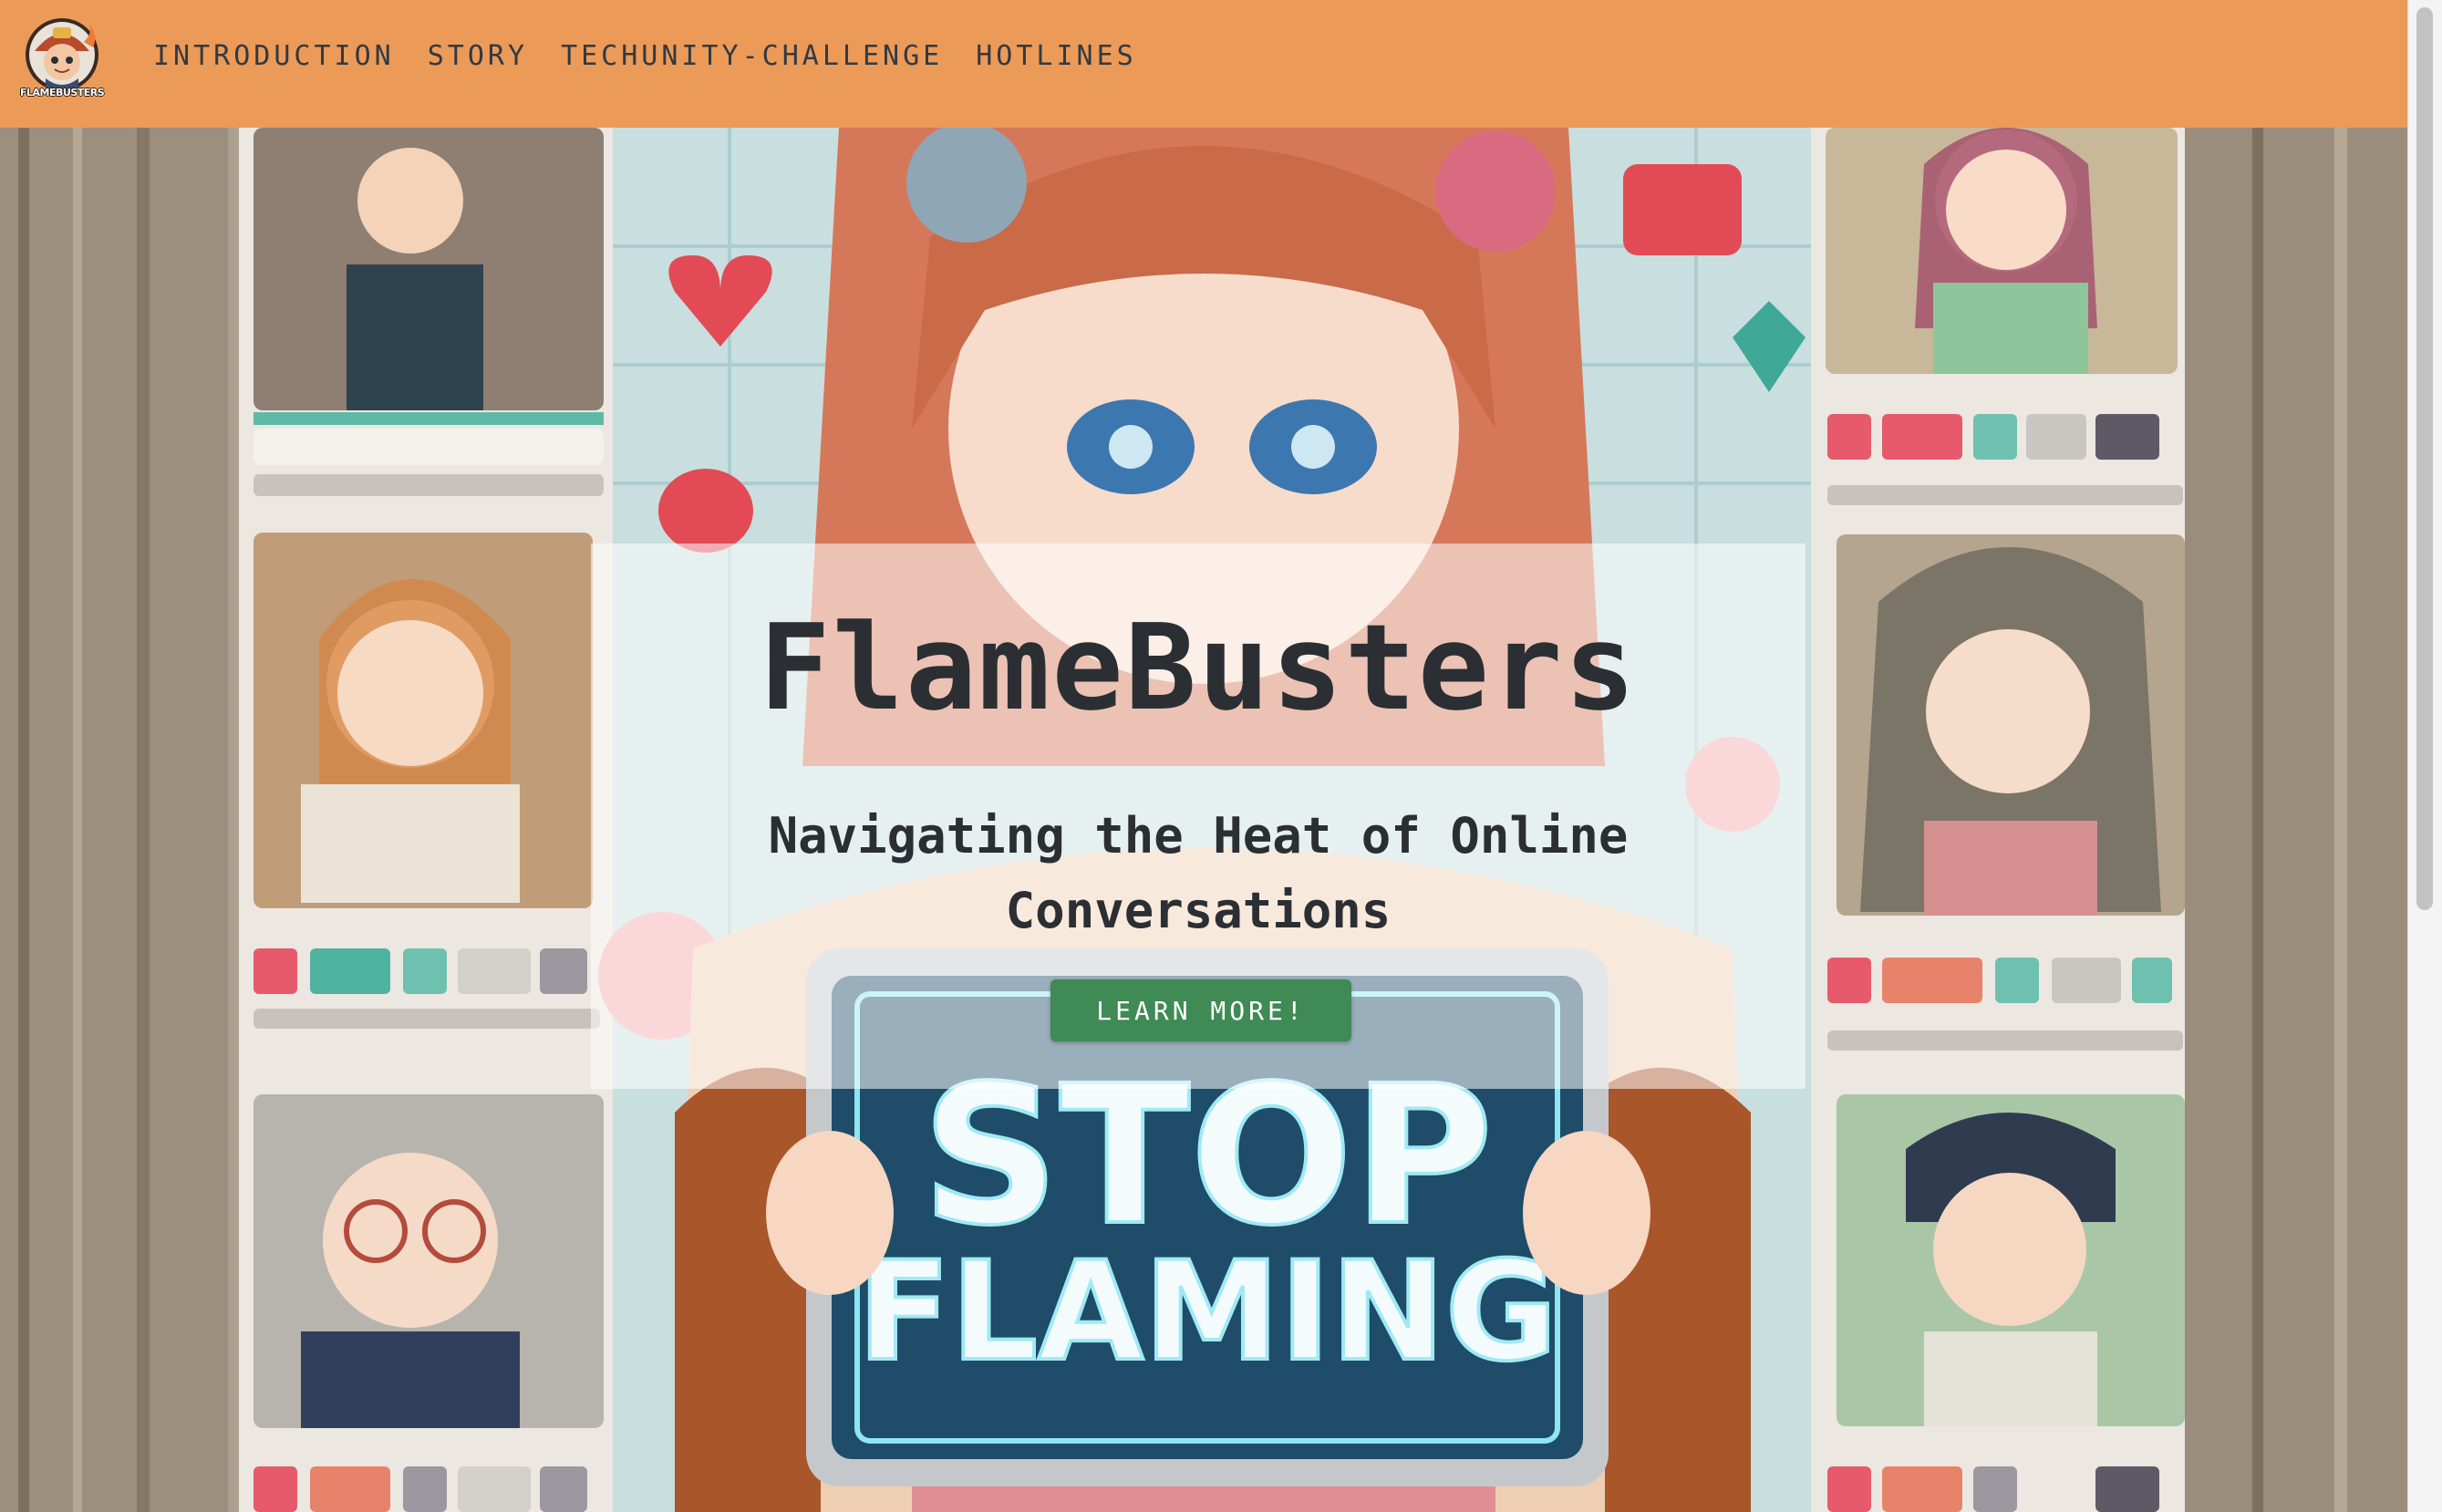 This screenshot has height=1512, width=2442. I want to click on page-scrollbar, so click(2424, 756).